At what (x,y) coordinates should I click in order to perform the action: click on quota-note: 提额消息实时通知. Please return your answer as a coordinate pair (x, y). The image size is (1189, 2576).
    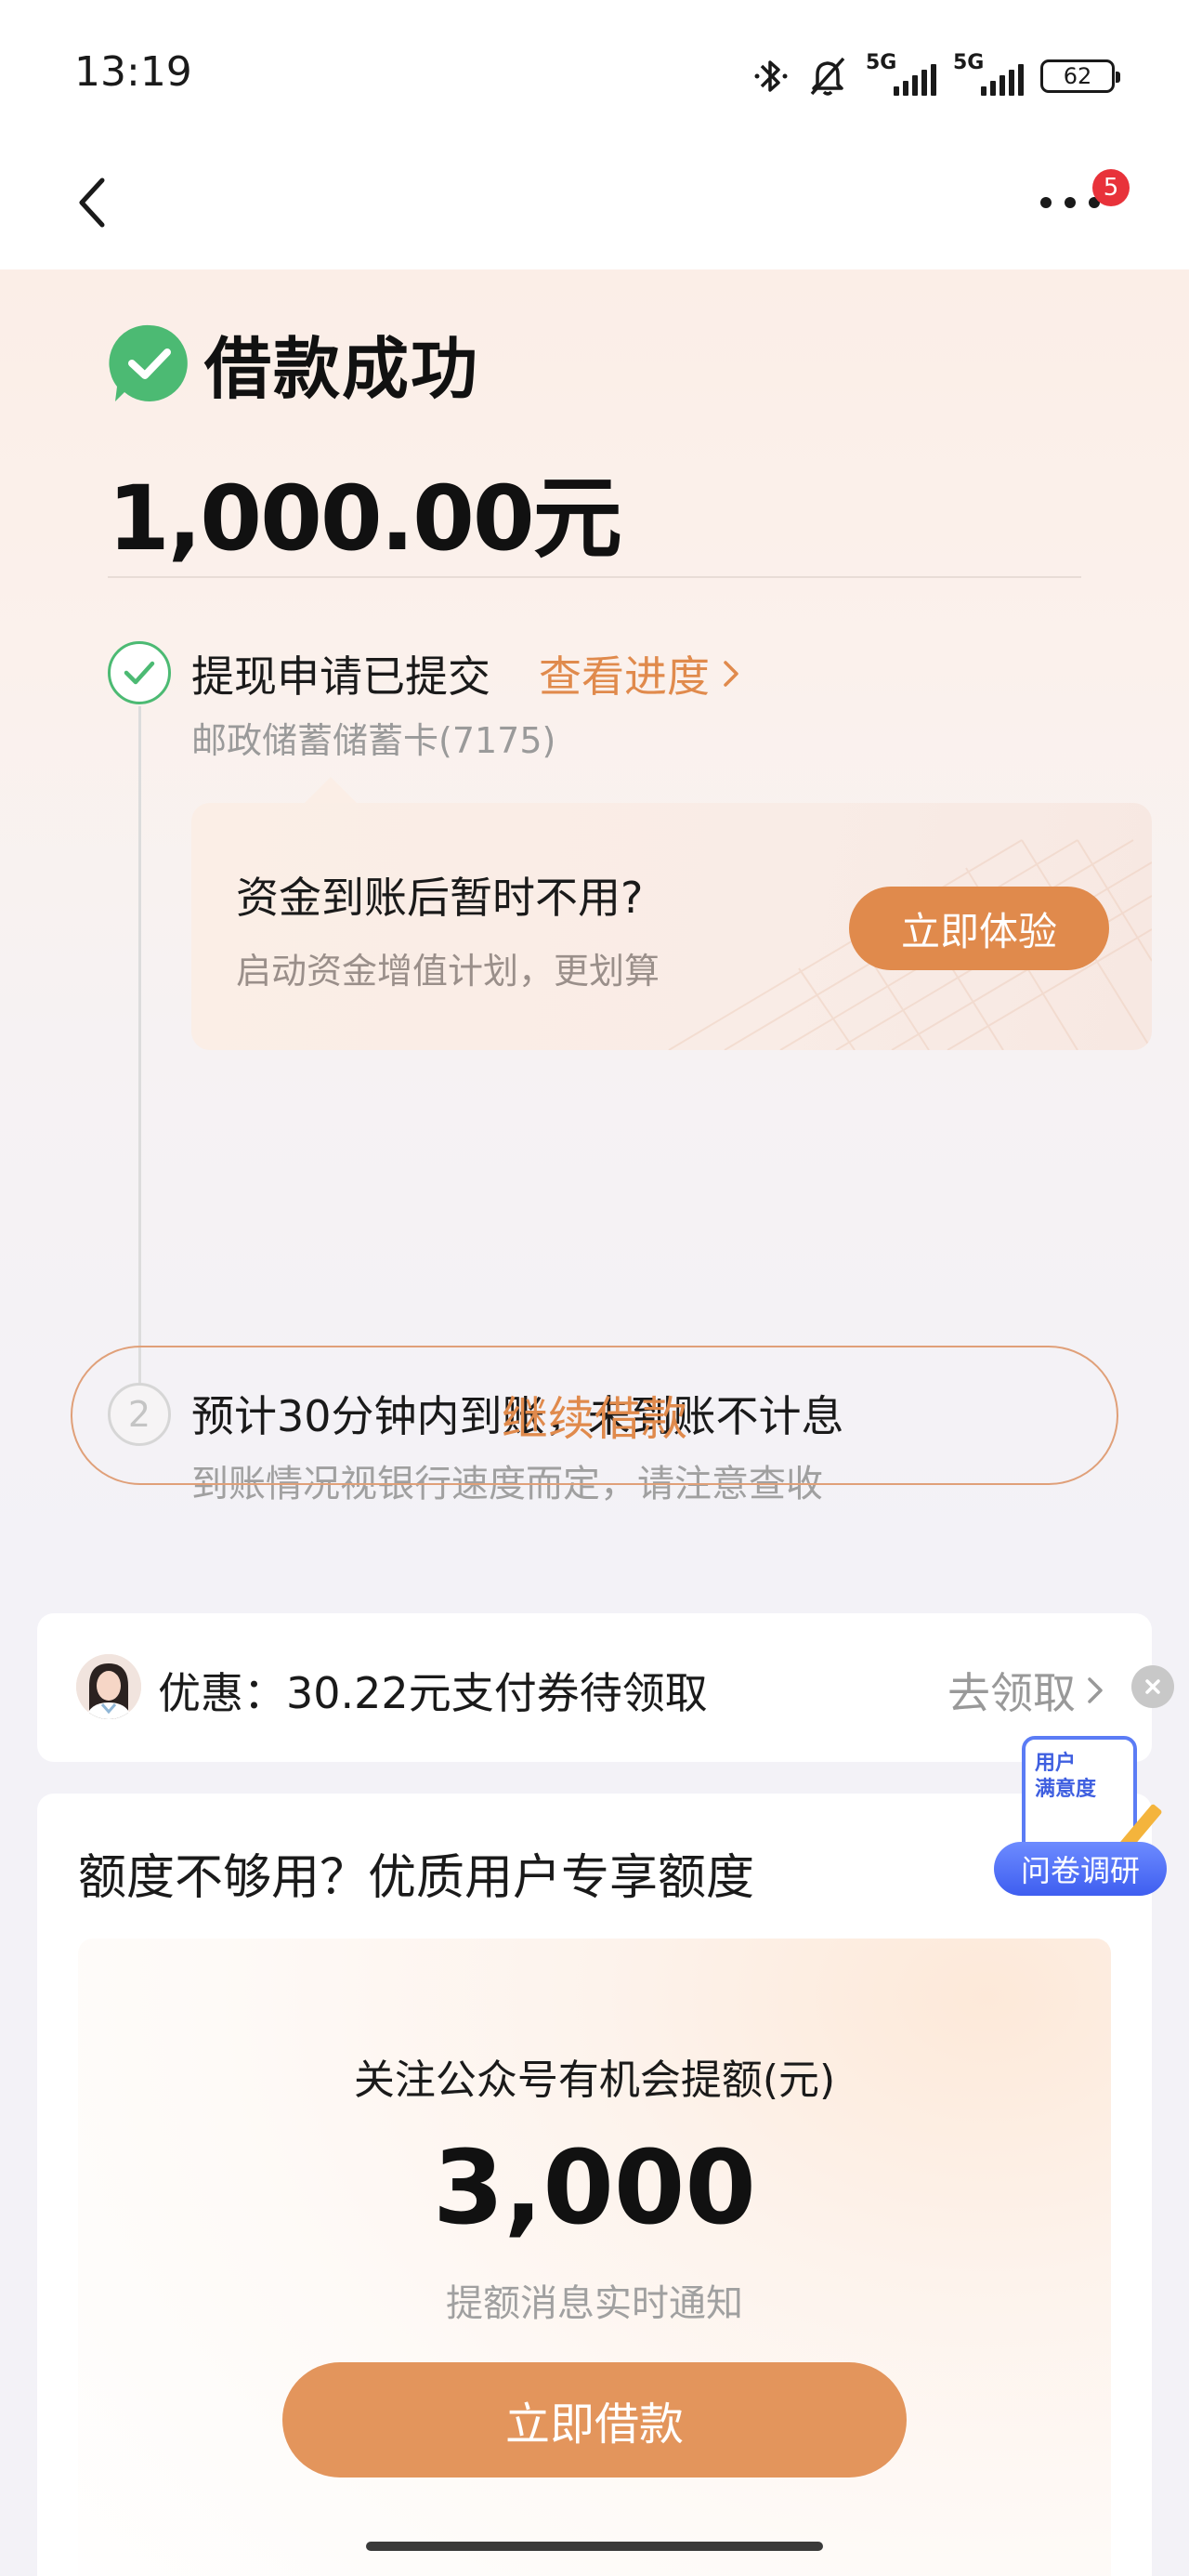
    Looking at the image, I should click on (594, 2303).